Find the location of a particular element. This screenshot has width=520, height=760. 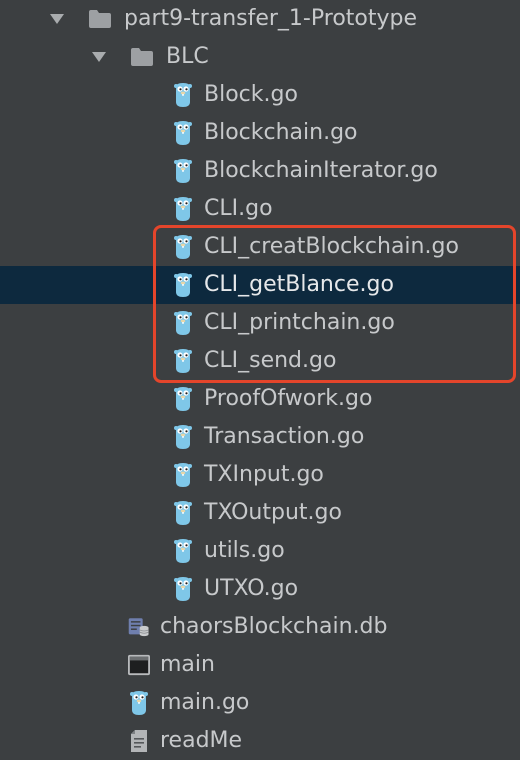

tree-item-go-file: CLI_send.go is located at coordinates (260, 361).